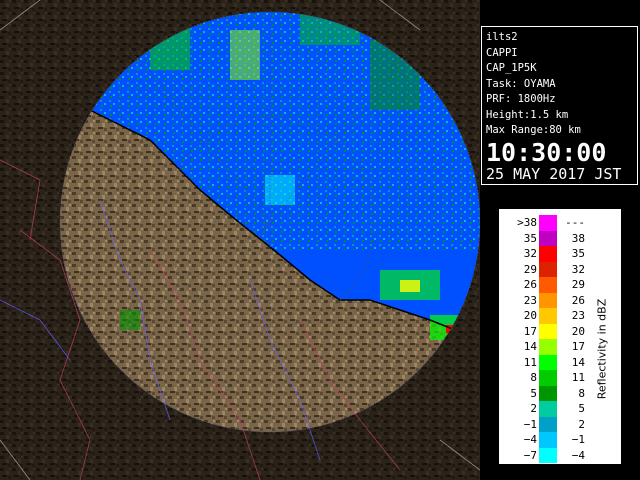  I want to click on legend-row-low: 8, so click(533, 377).